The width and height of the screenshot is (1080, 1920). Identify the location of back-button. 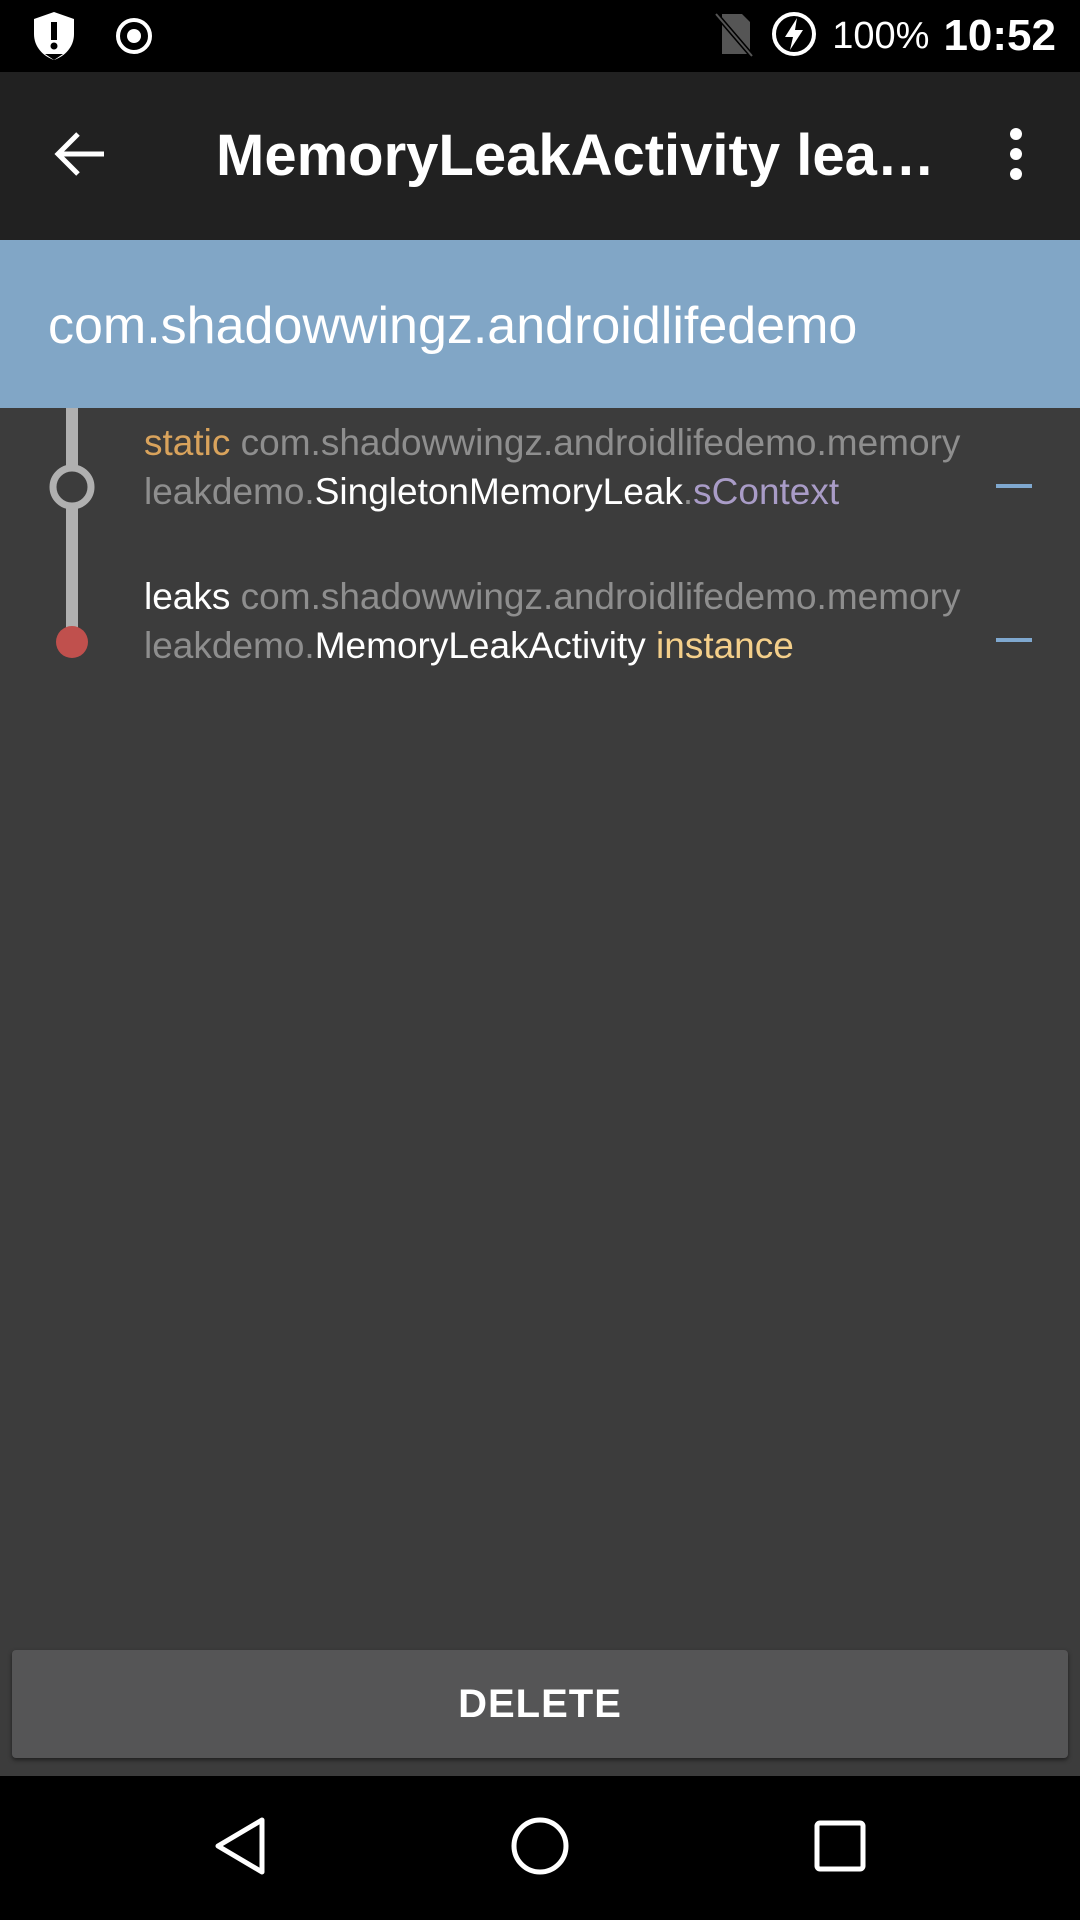
(80, 156).